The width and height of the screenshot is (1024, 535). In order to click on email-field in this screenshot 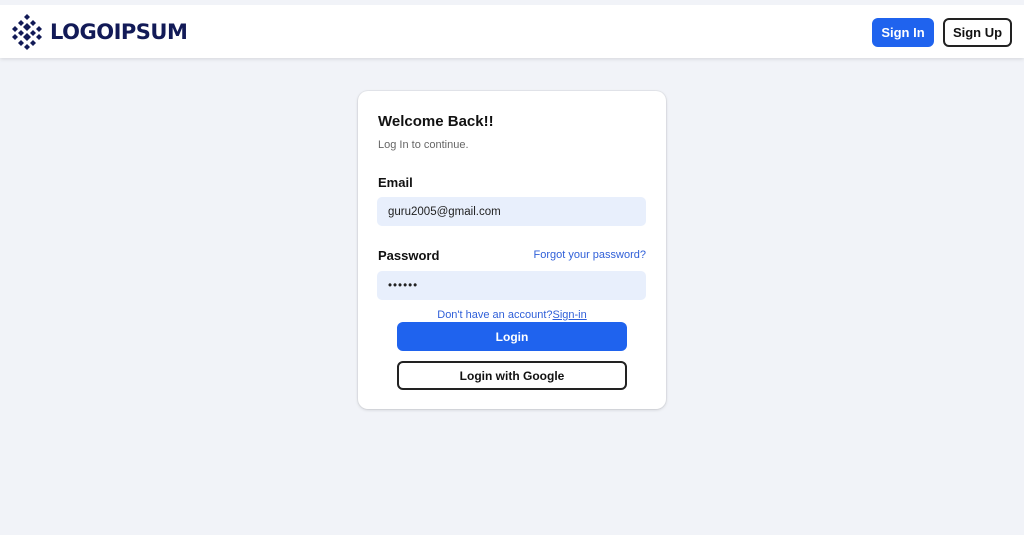, I will do `click(511, 211)`.